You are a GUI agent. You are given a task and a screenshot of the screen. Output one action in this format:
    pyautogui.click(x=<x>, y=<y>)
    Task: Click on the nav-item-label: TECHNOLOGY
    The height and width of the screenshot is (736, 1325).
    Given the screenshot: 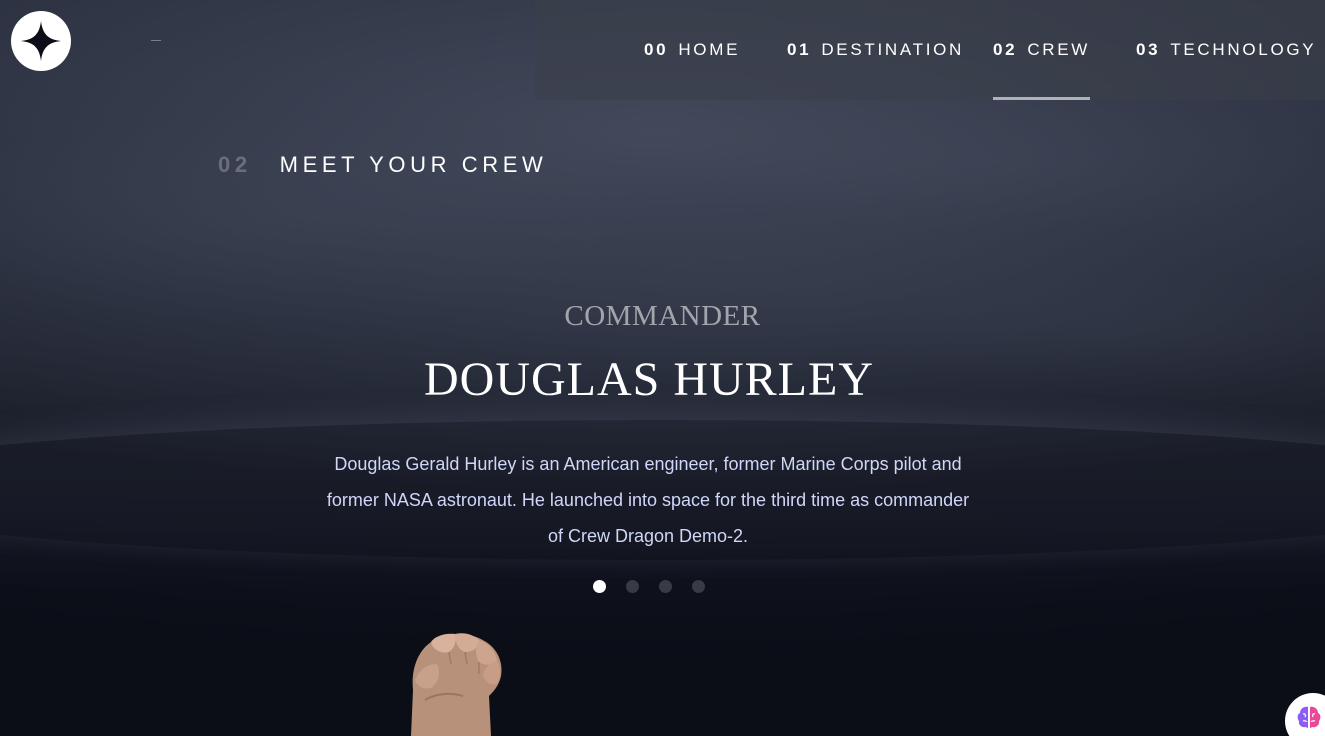 What is the action you would take?
    pyautogui.click(x=1243, y=49)
    